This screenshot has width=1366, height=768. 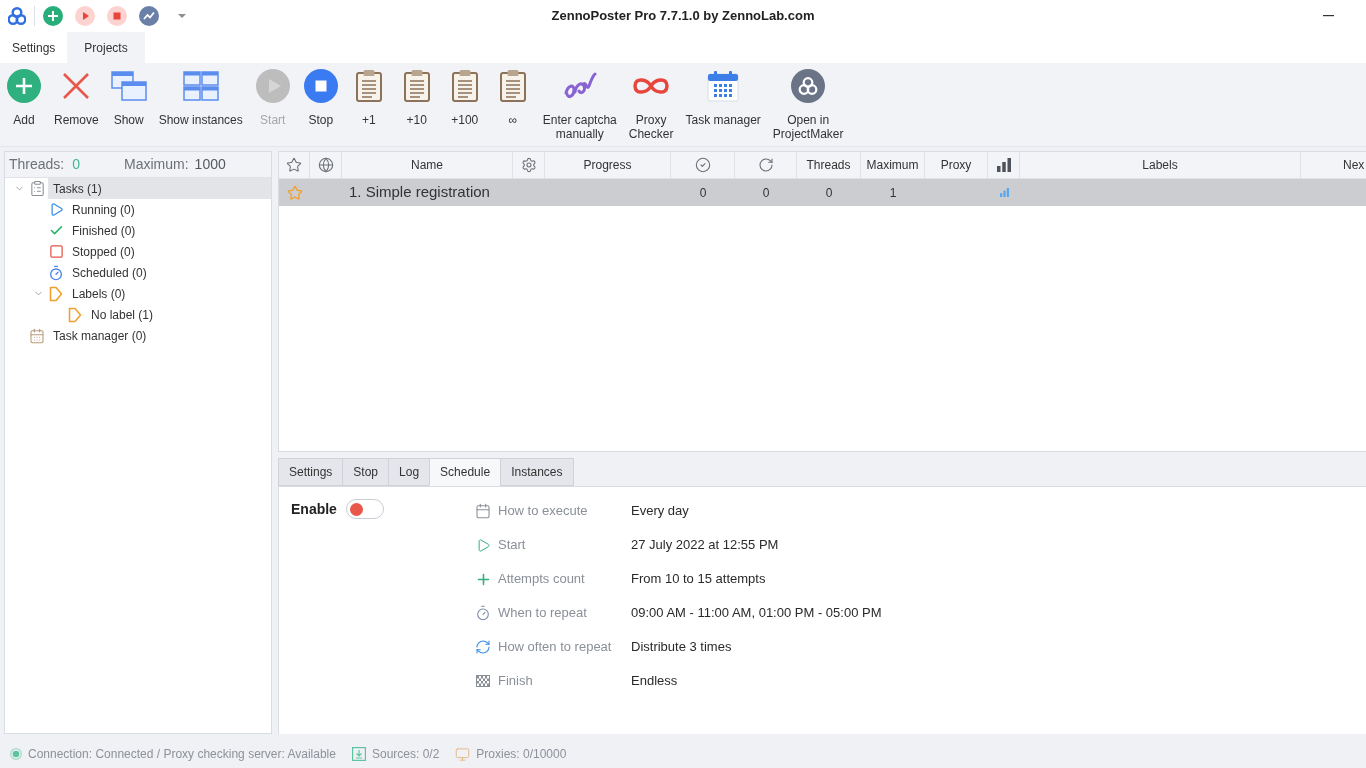 What do you see at coordinates (579, 104) in the screenshot?
I see `toolbar-button: Enter captcha manually` at bounding box center [579, 104].